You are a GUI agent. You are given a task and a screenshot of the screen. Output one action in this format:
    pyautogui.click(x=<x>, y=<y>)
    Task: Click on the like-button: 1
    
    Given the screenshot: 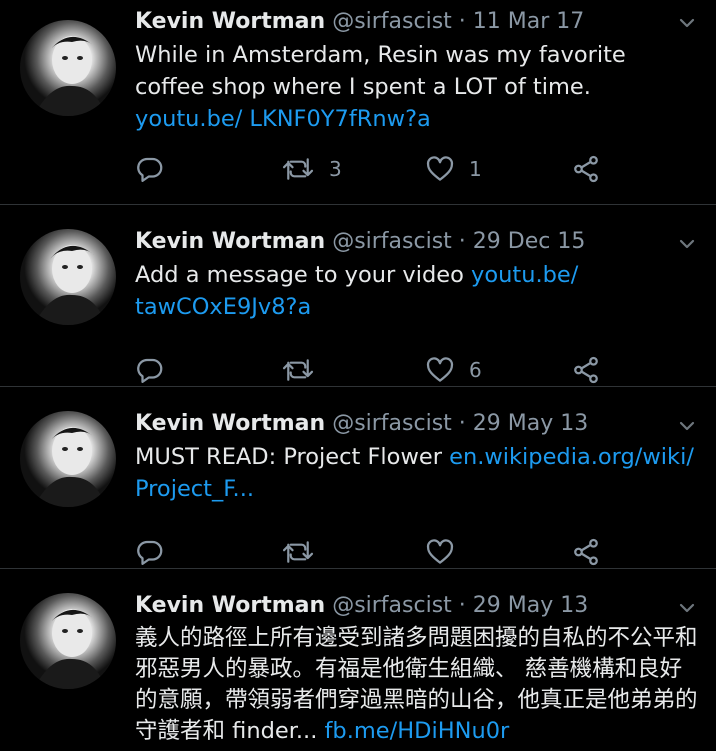 What is the action you would take?
    pyautogui.click(x=453, y=169)
    